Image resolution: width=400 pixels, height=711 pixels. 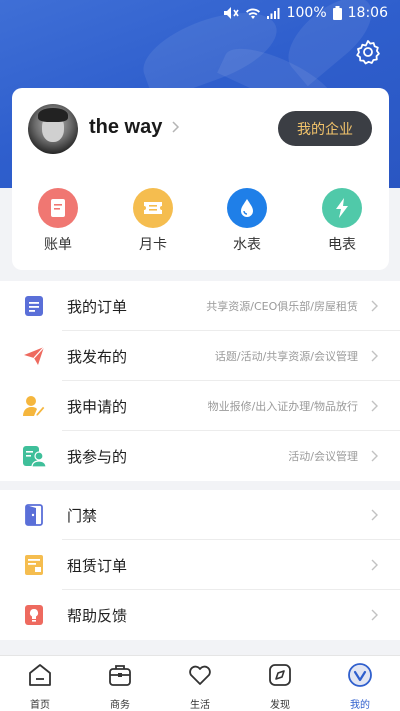 I want to click on menu-item-label: 门禁, so click(x=82, y=515).